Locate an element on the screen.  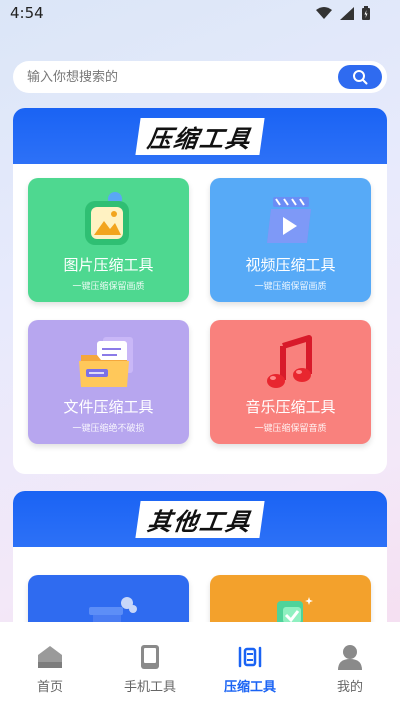
image-icon is located at coordinates (109, 220).